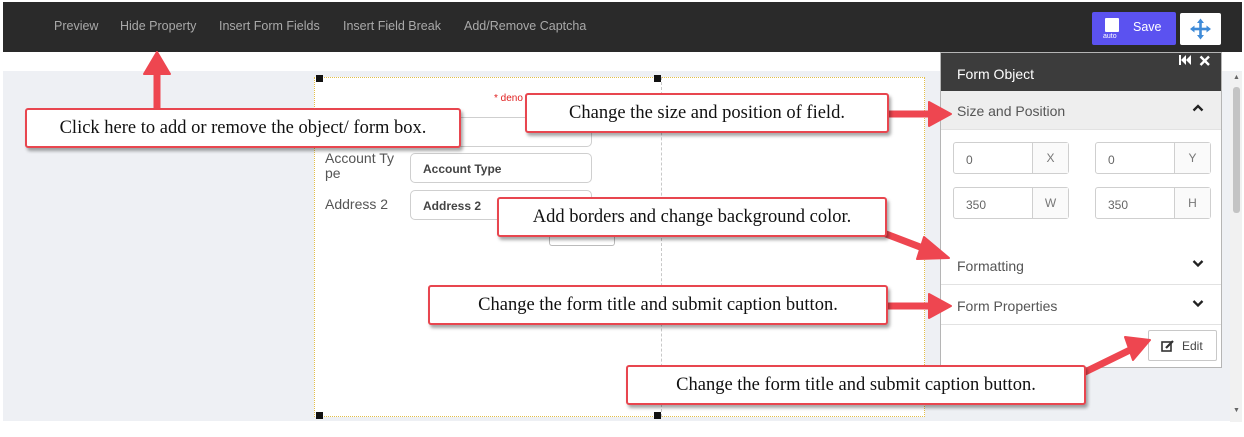 The image size is (1244, 437). What do you see at coordinates (1236, 150) in the screenshot?
I see `scrollbar-thumb` at bounding box center [1236, 150].